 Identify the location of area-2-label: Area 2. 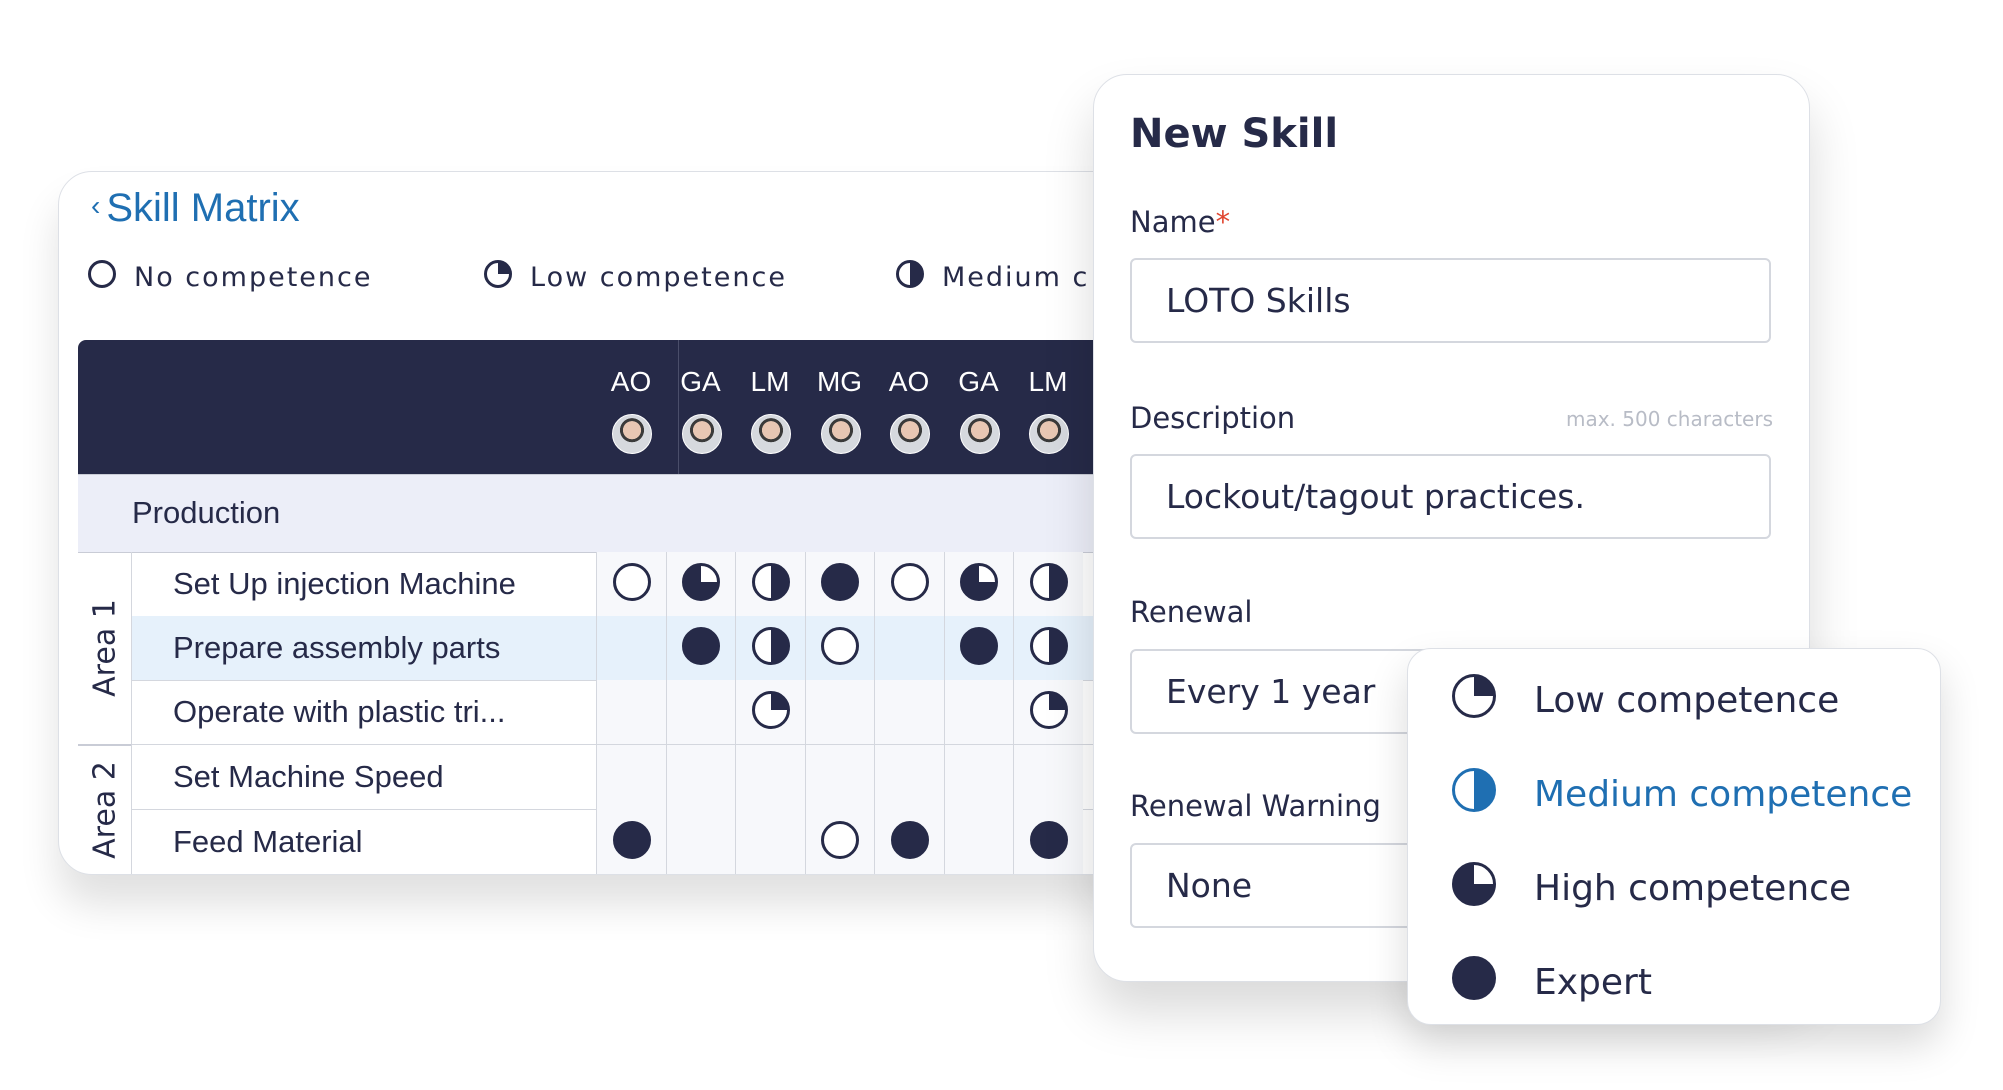
(105, 809).